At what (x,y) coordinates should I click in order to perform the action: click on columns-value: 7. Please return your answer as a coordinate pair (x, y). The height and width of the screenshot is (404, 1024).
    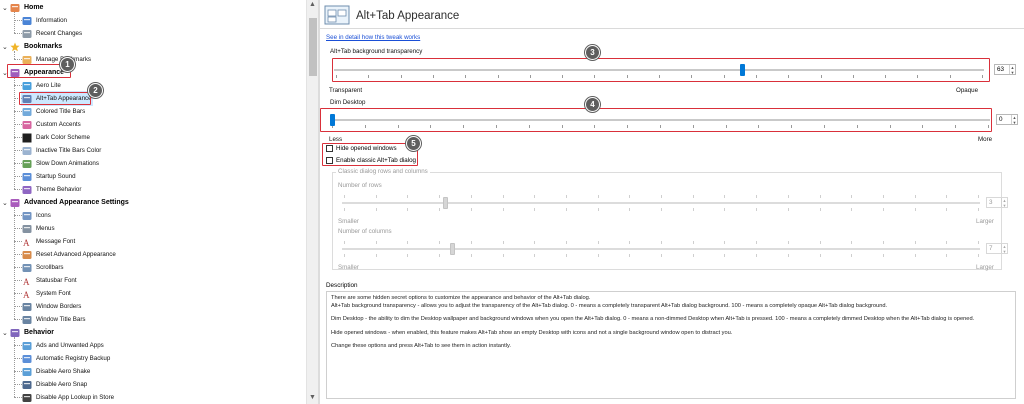
    Looking at the image, I should click on (991, 248).